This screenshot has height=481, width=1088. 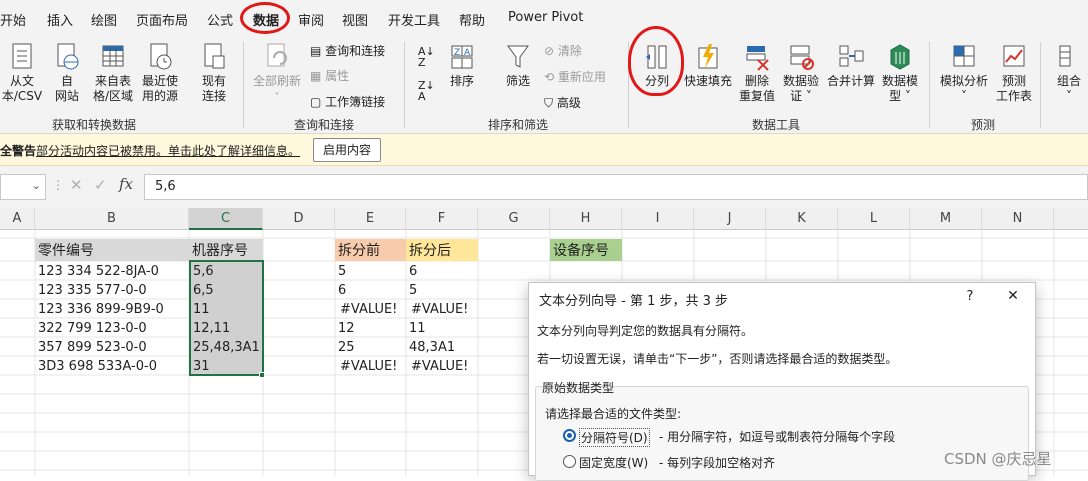 What do you see at coordinates (329, 75) in the screenshot?
I see `properties-button: ▦ 属性` at bounding box center [329, 75].